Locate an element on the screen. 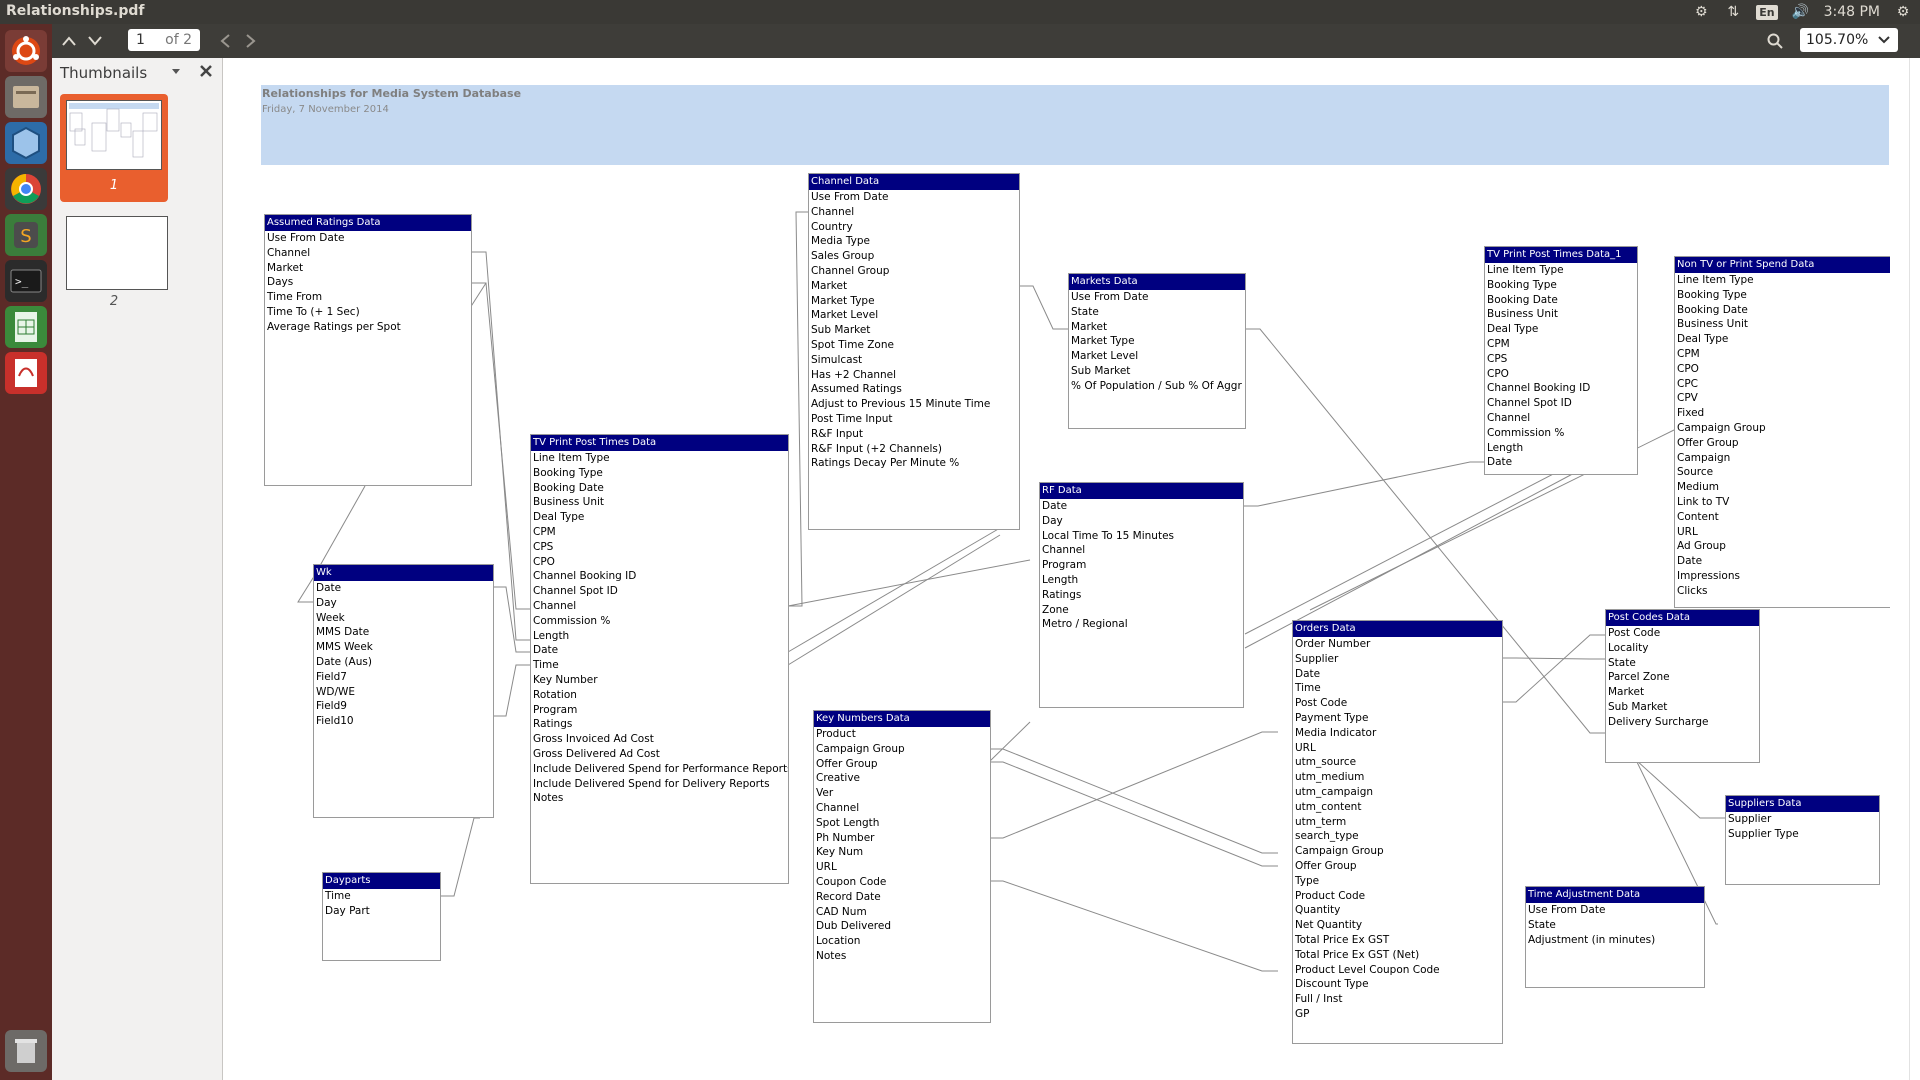 This screenshot has height=1080, width=1920. table-field: Product is located at coordinates (836, 734).